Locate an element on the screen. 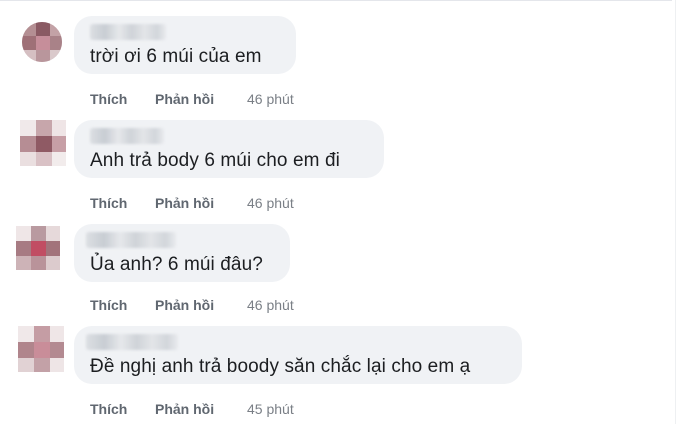  reply-button: Phản hồi is located at coordinates (184, 409).